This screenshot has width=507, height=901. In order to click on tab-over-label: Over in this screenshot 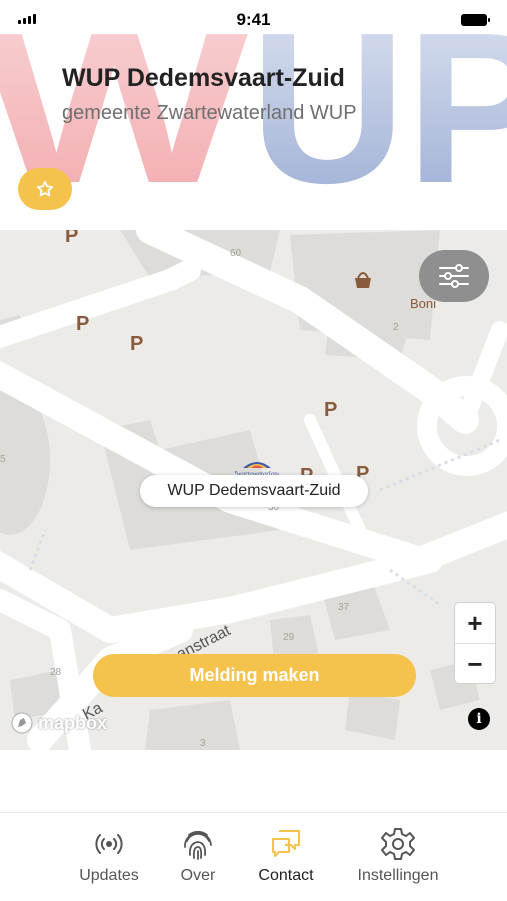, I will do `click(198, 875)`.